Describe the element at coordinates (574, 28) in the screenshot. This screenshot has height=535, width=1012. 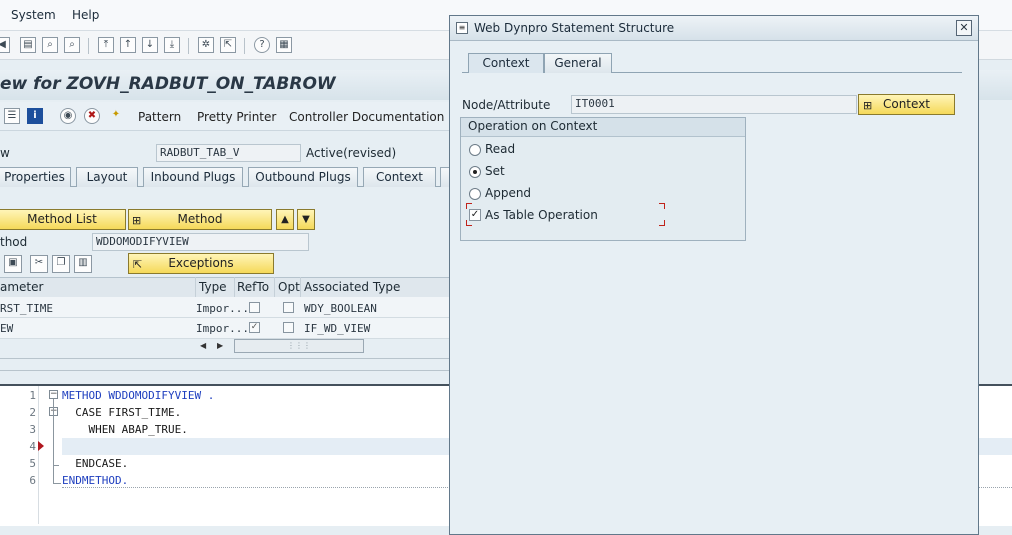
I see `dialog-title: Web Dynpro Statement Structure` at that location.